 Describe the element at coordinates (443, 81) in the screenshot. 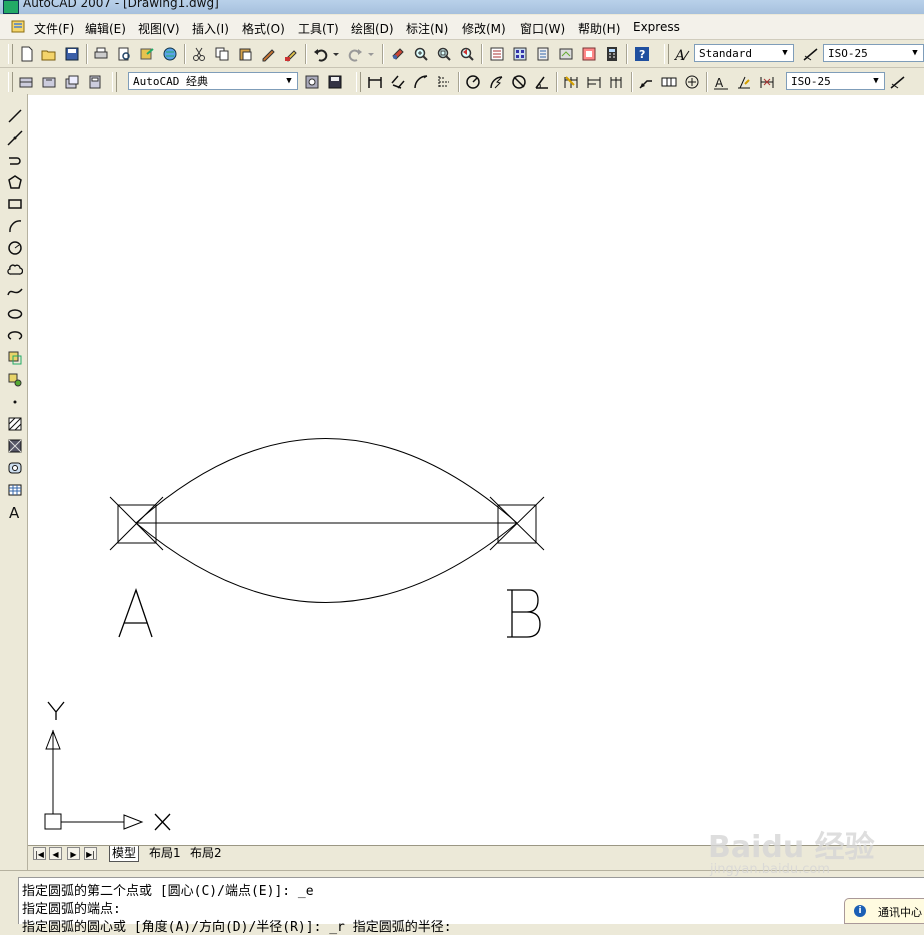

I see `ordinate-dimension-icon` at that location.